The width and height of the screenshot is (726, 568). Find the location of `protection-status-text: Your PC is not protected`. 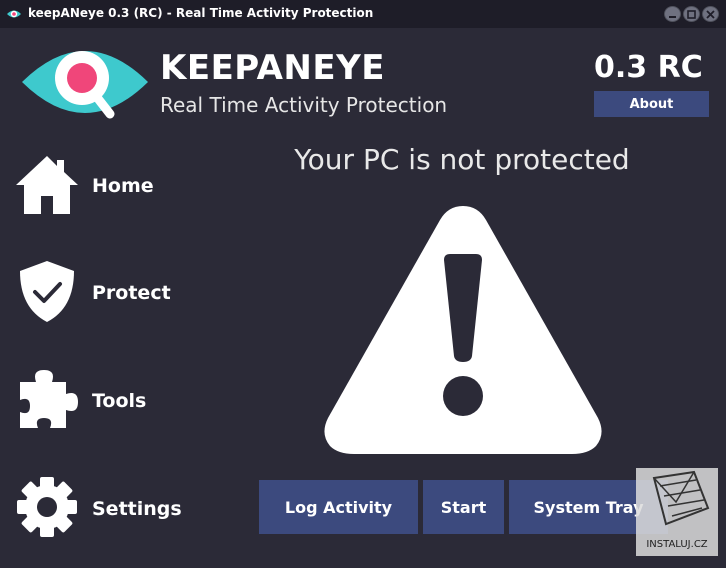

protection-status-text: Your PC is not protected is located at coordinates (462, 159).